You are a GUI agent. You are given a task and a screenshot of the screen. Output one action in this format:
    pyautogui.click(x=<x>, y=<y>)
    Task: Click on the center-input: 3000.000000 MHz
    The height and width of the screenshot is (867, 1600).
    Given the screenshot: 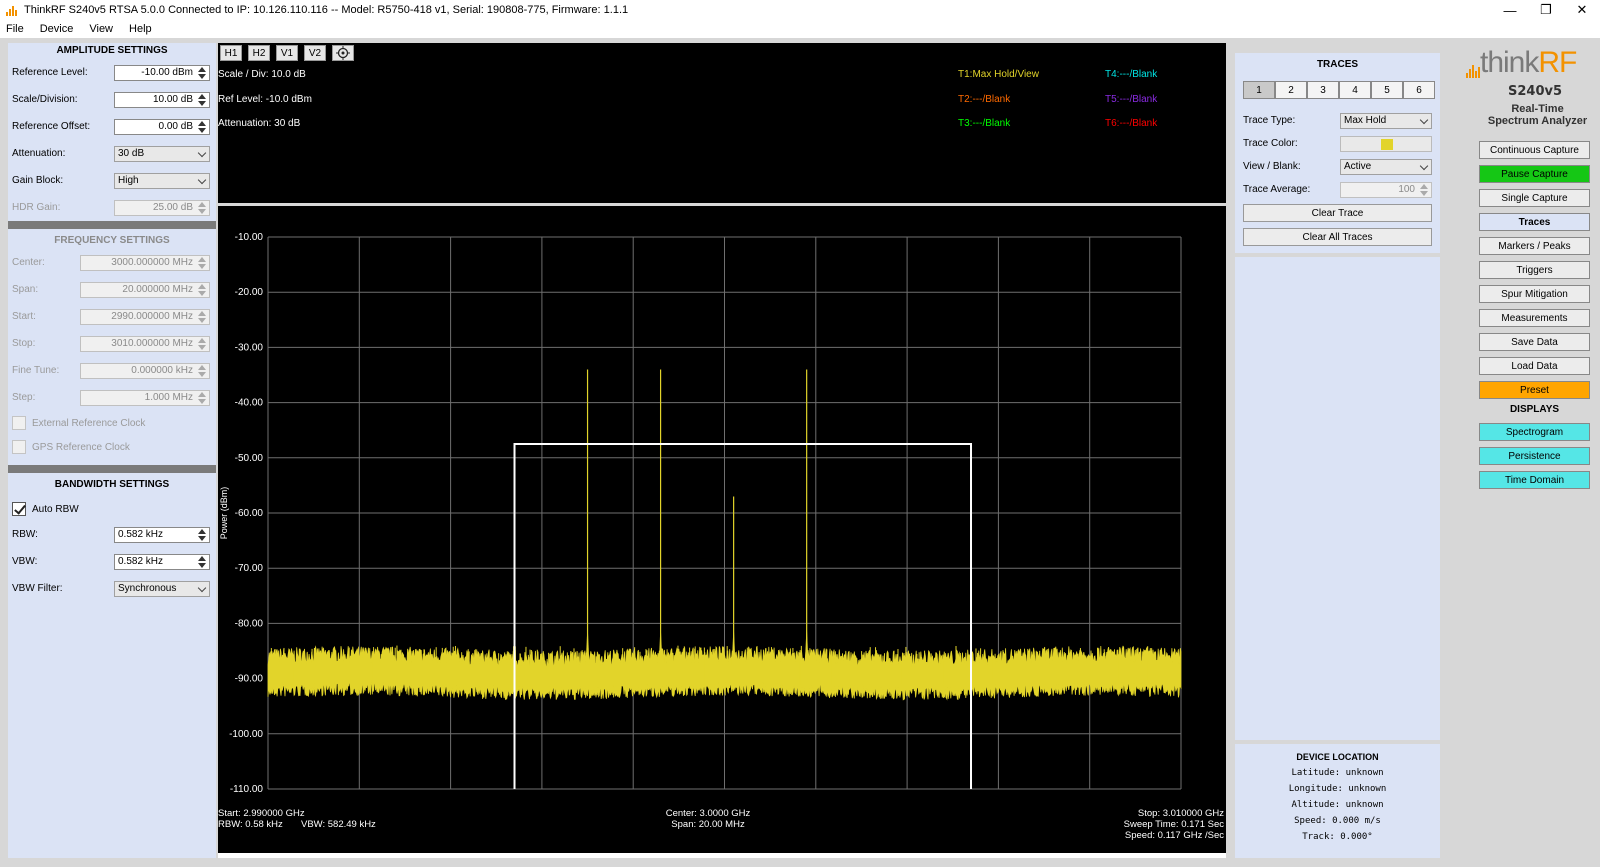 What is the action you would take?
    pyautogui.click(x=145, y=262)
    